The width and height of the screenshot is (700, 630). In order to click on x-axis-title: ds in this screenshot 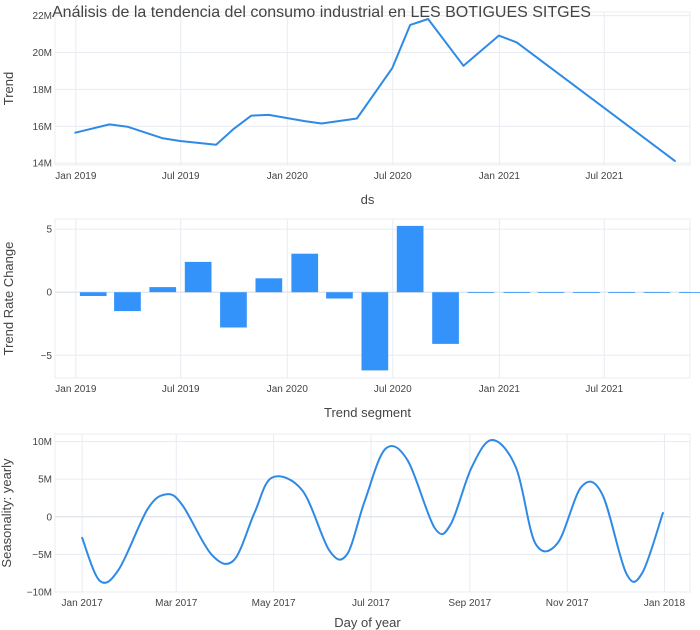, I will do `click(368, 199)`.